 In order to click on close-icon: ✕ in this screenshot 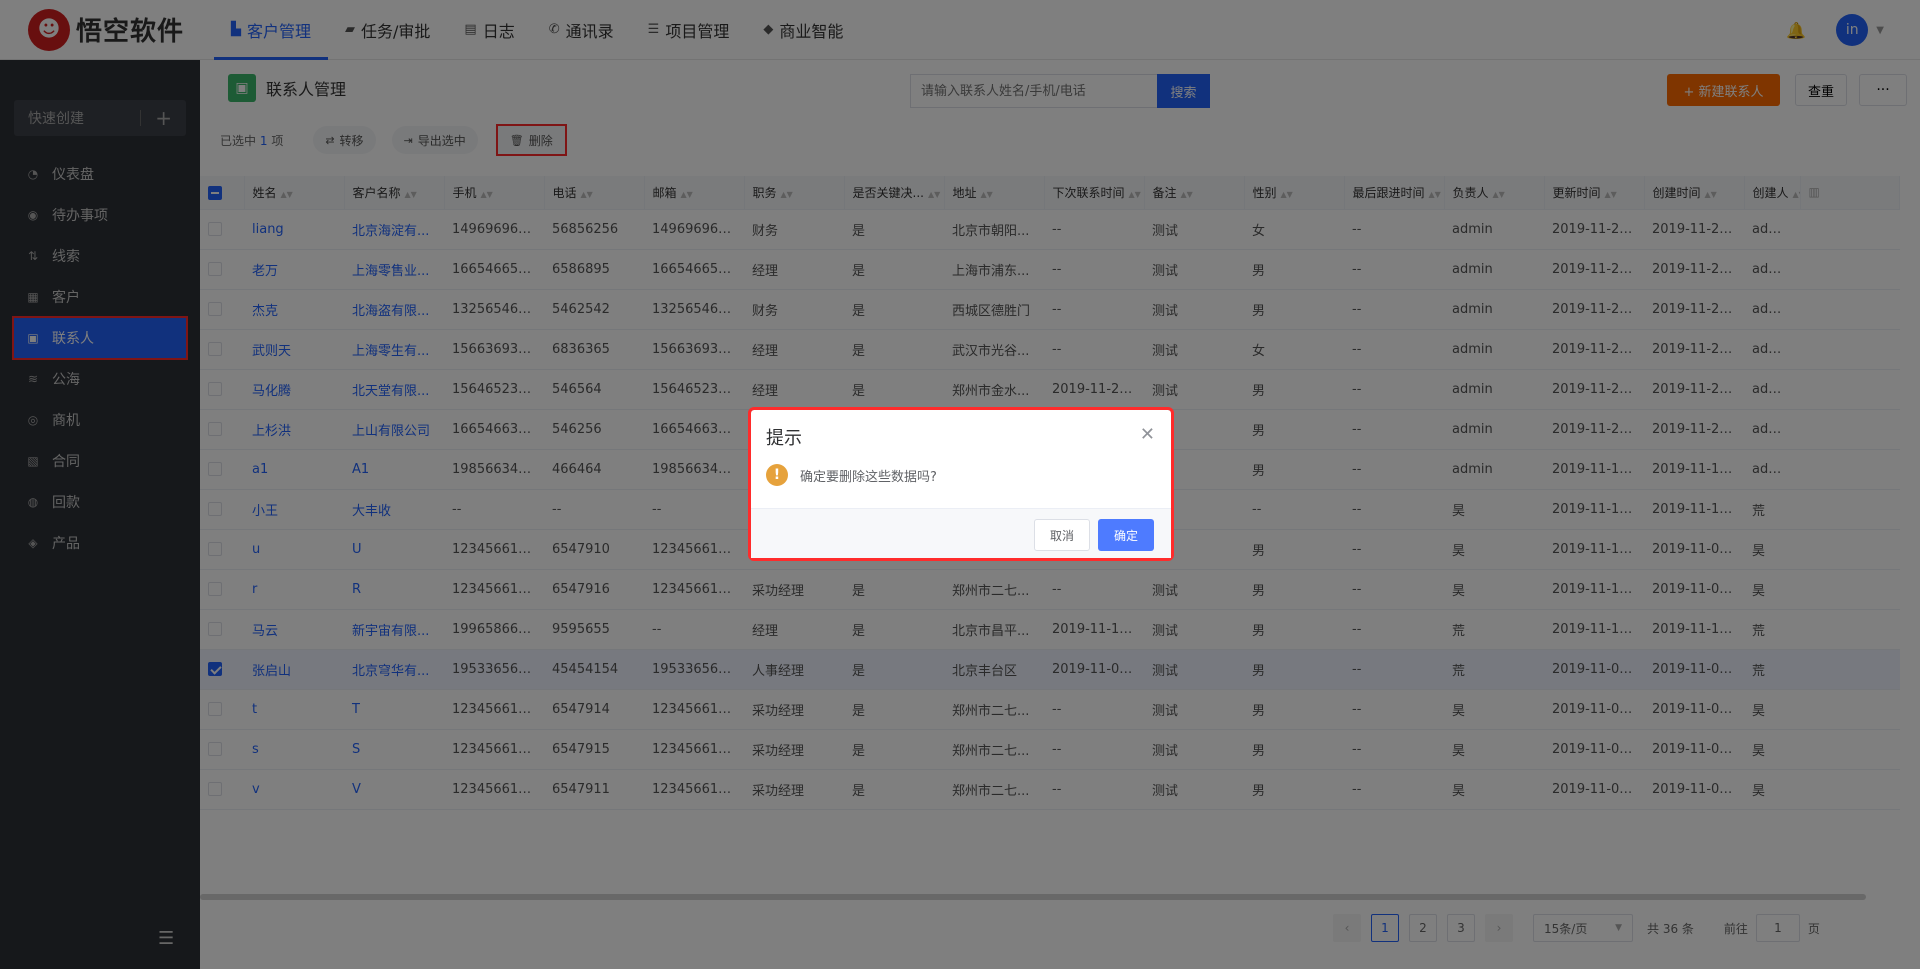, I will do `click(1147, 434)`.